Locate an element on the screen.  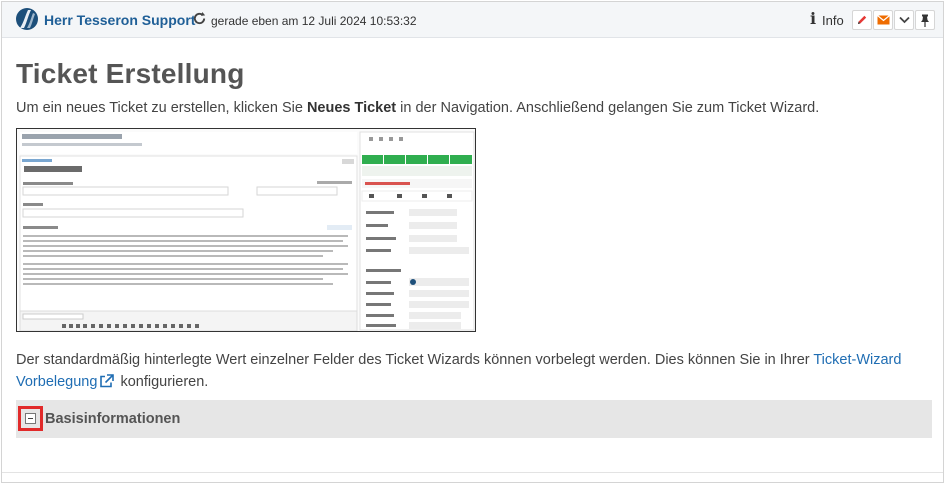
edit-button is located at coordinates (862, 20).